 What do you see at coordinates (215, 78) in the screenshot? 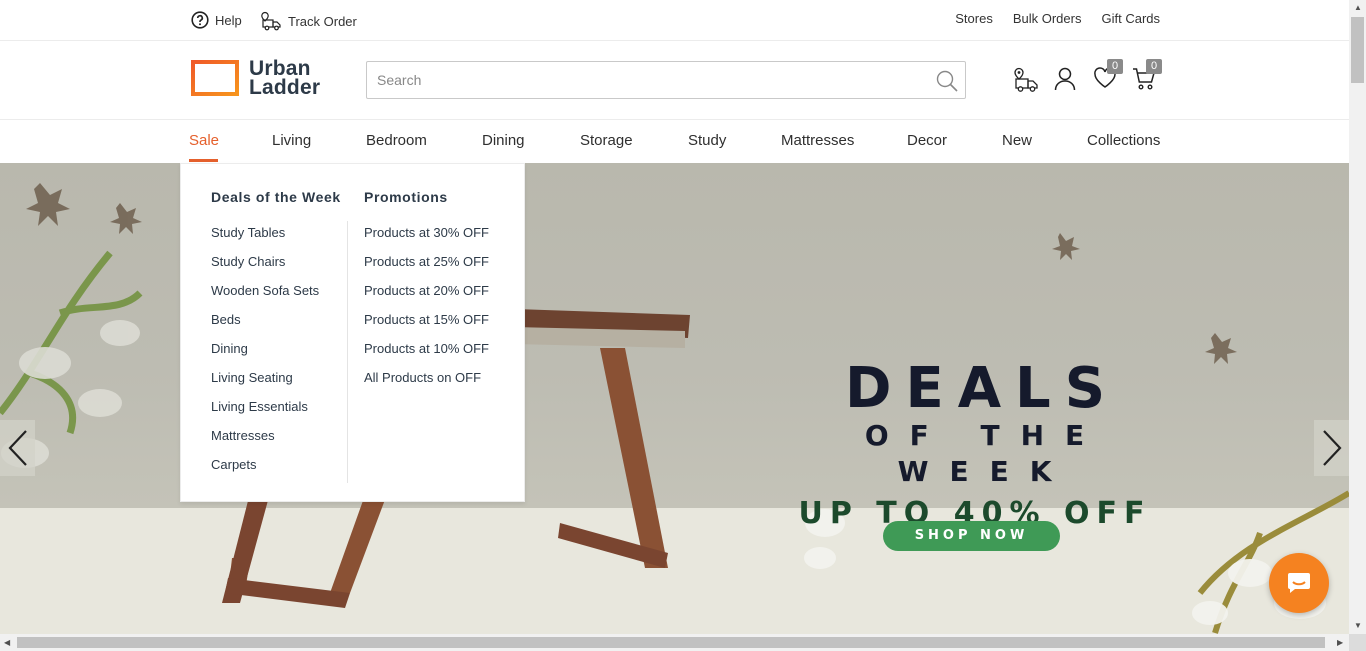
I see `logo-mark` at bounding box center [215, 78].